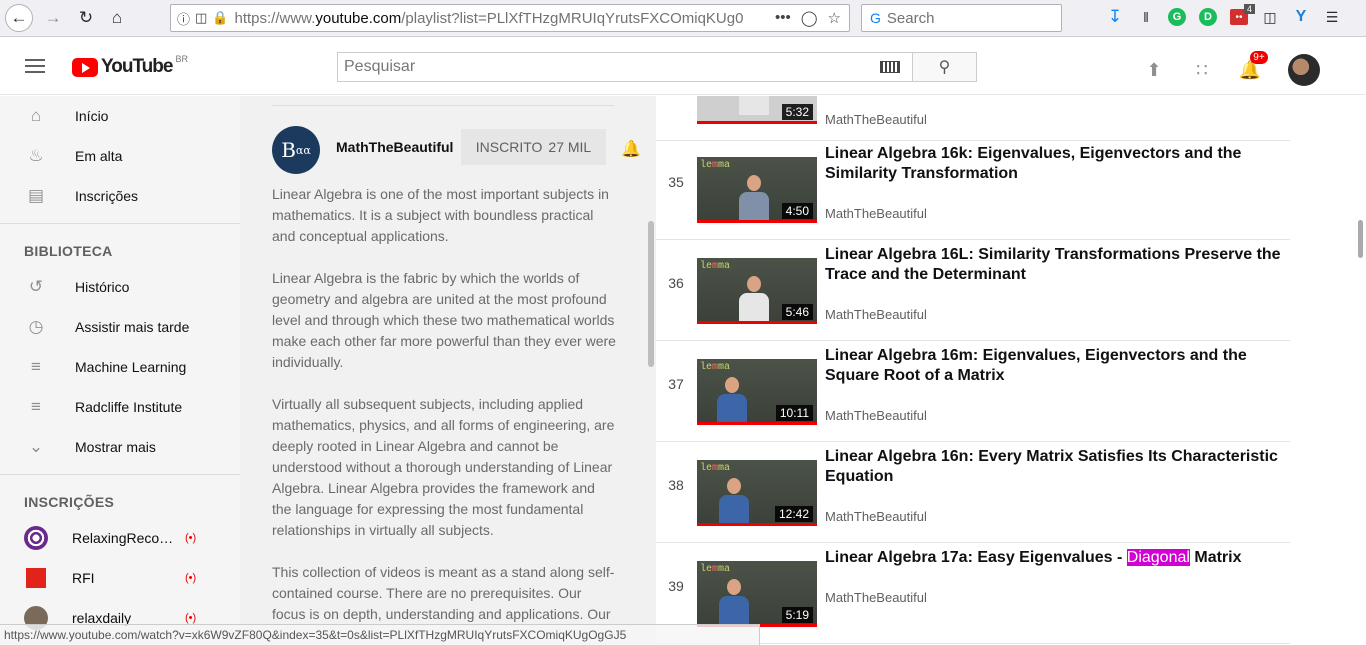 The width and height of the screenshot is (1366, 645). What do you see at coordinates (380, 66) in the screenshot?
I see `search-placeholder: Pesquisar` at bounding box center [380, 66].